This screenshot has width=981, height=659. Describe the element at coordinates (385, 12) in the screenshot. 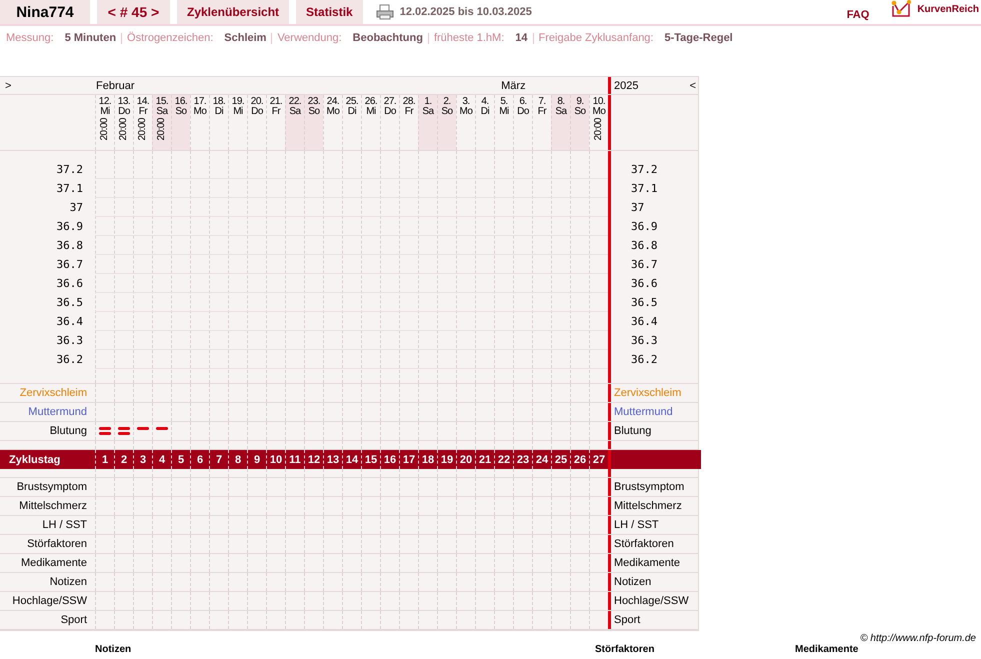

I see `printer-icon` at that location.